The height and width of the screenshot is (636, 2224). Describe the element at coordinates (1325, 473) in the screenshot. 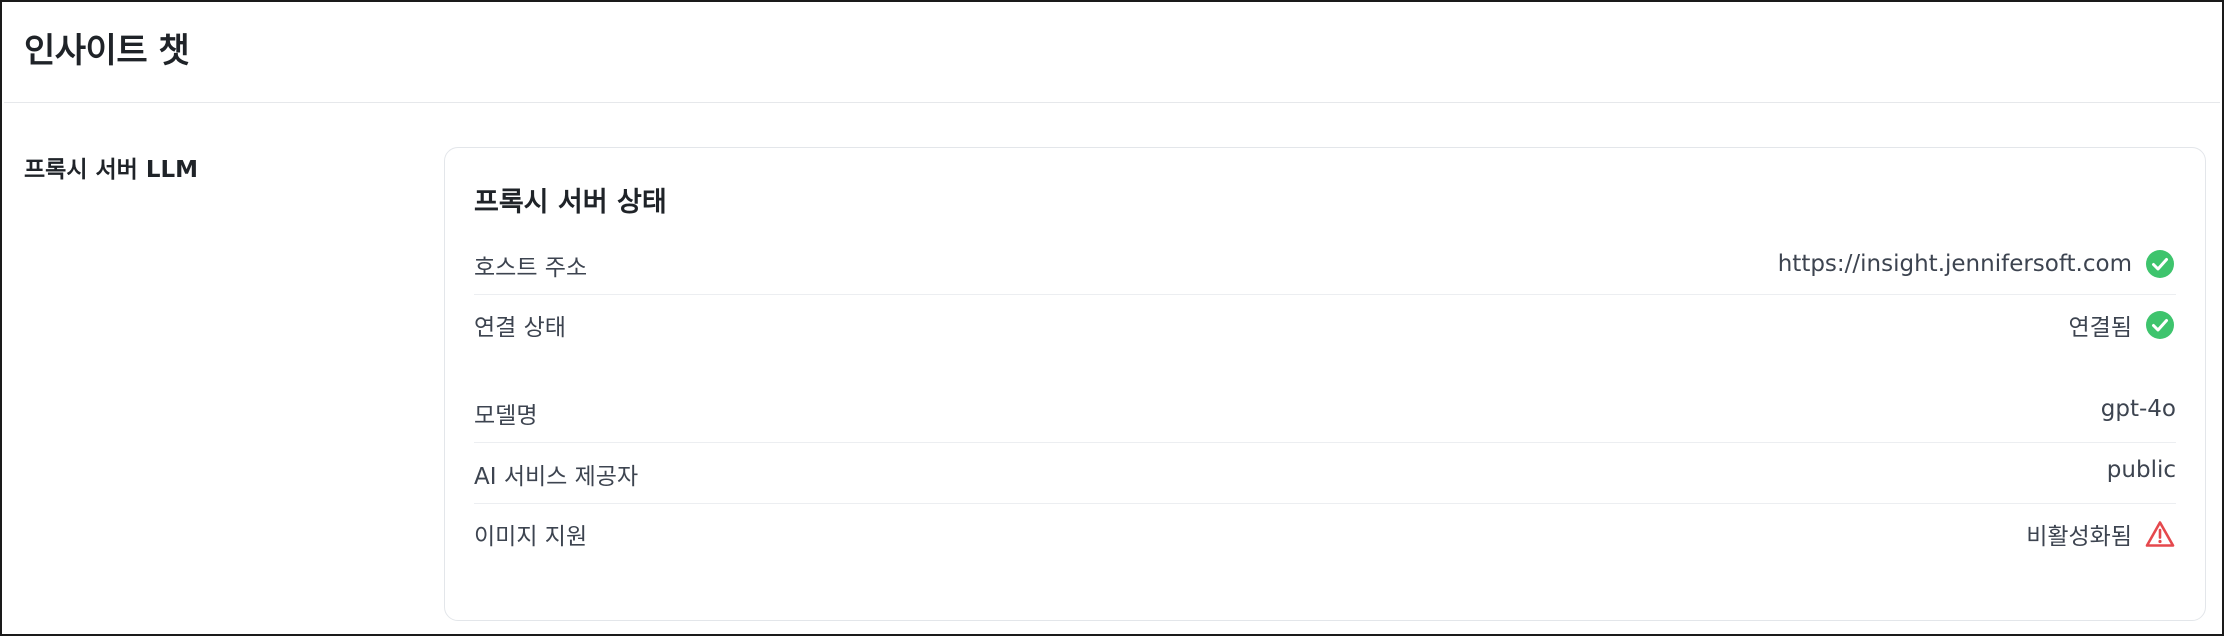

I see `row-ai-provider: AI 서비스 제공자 public` at that location.